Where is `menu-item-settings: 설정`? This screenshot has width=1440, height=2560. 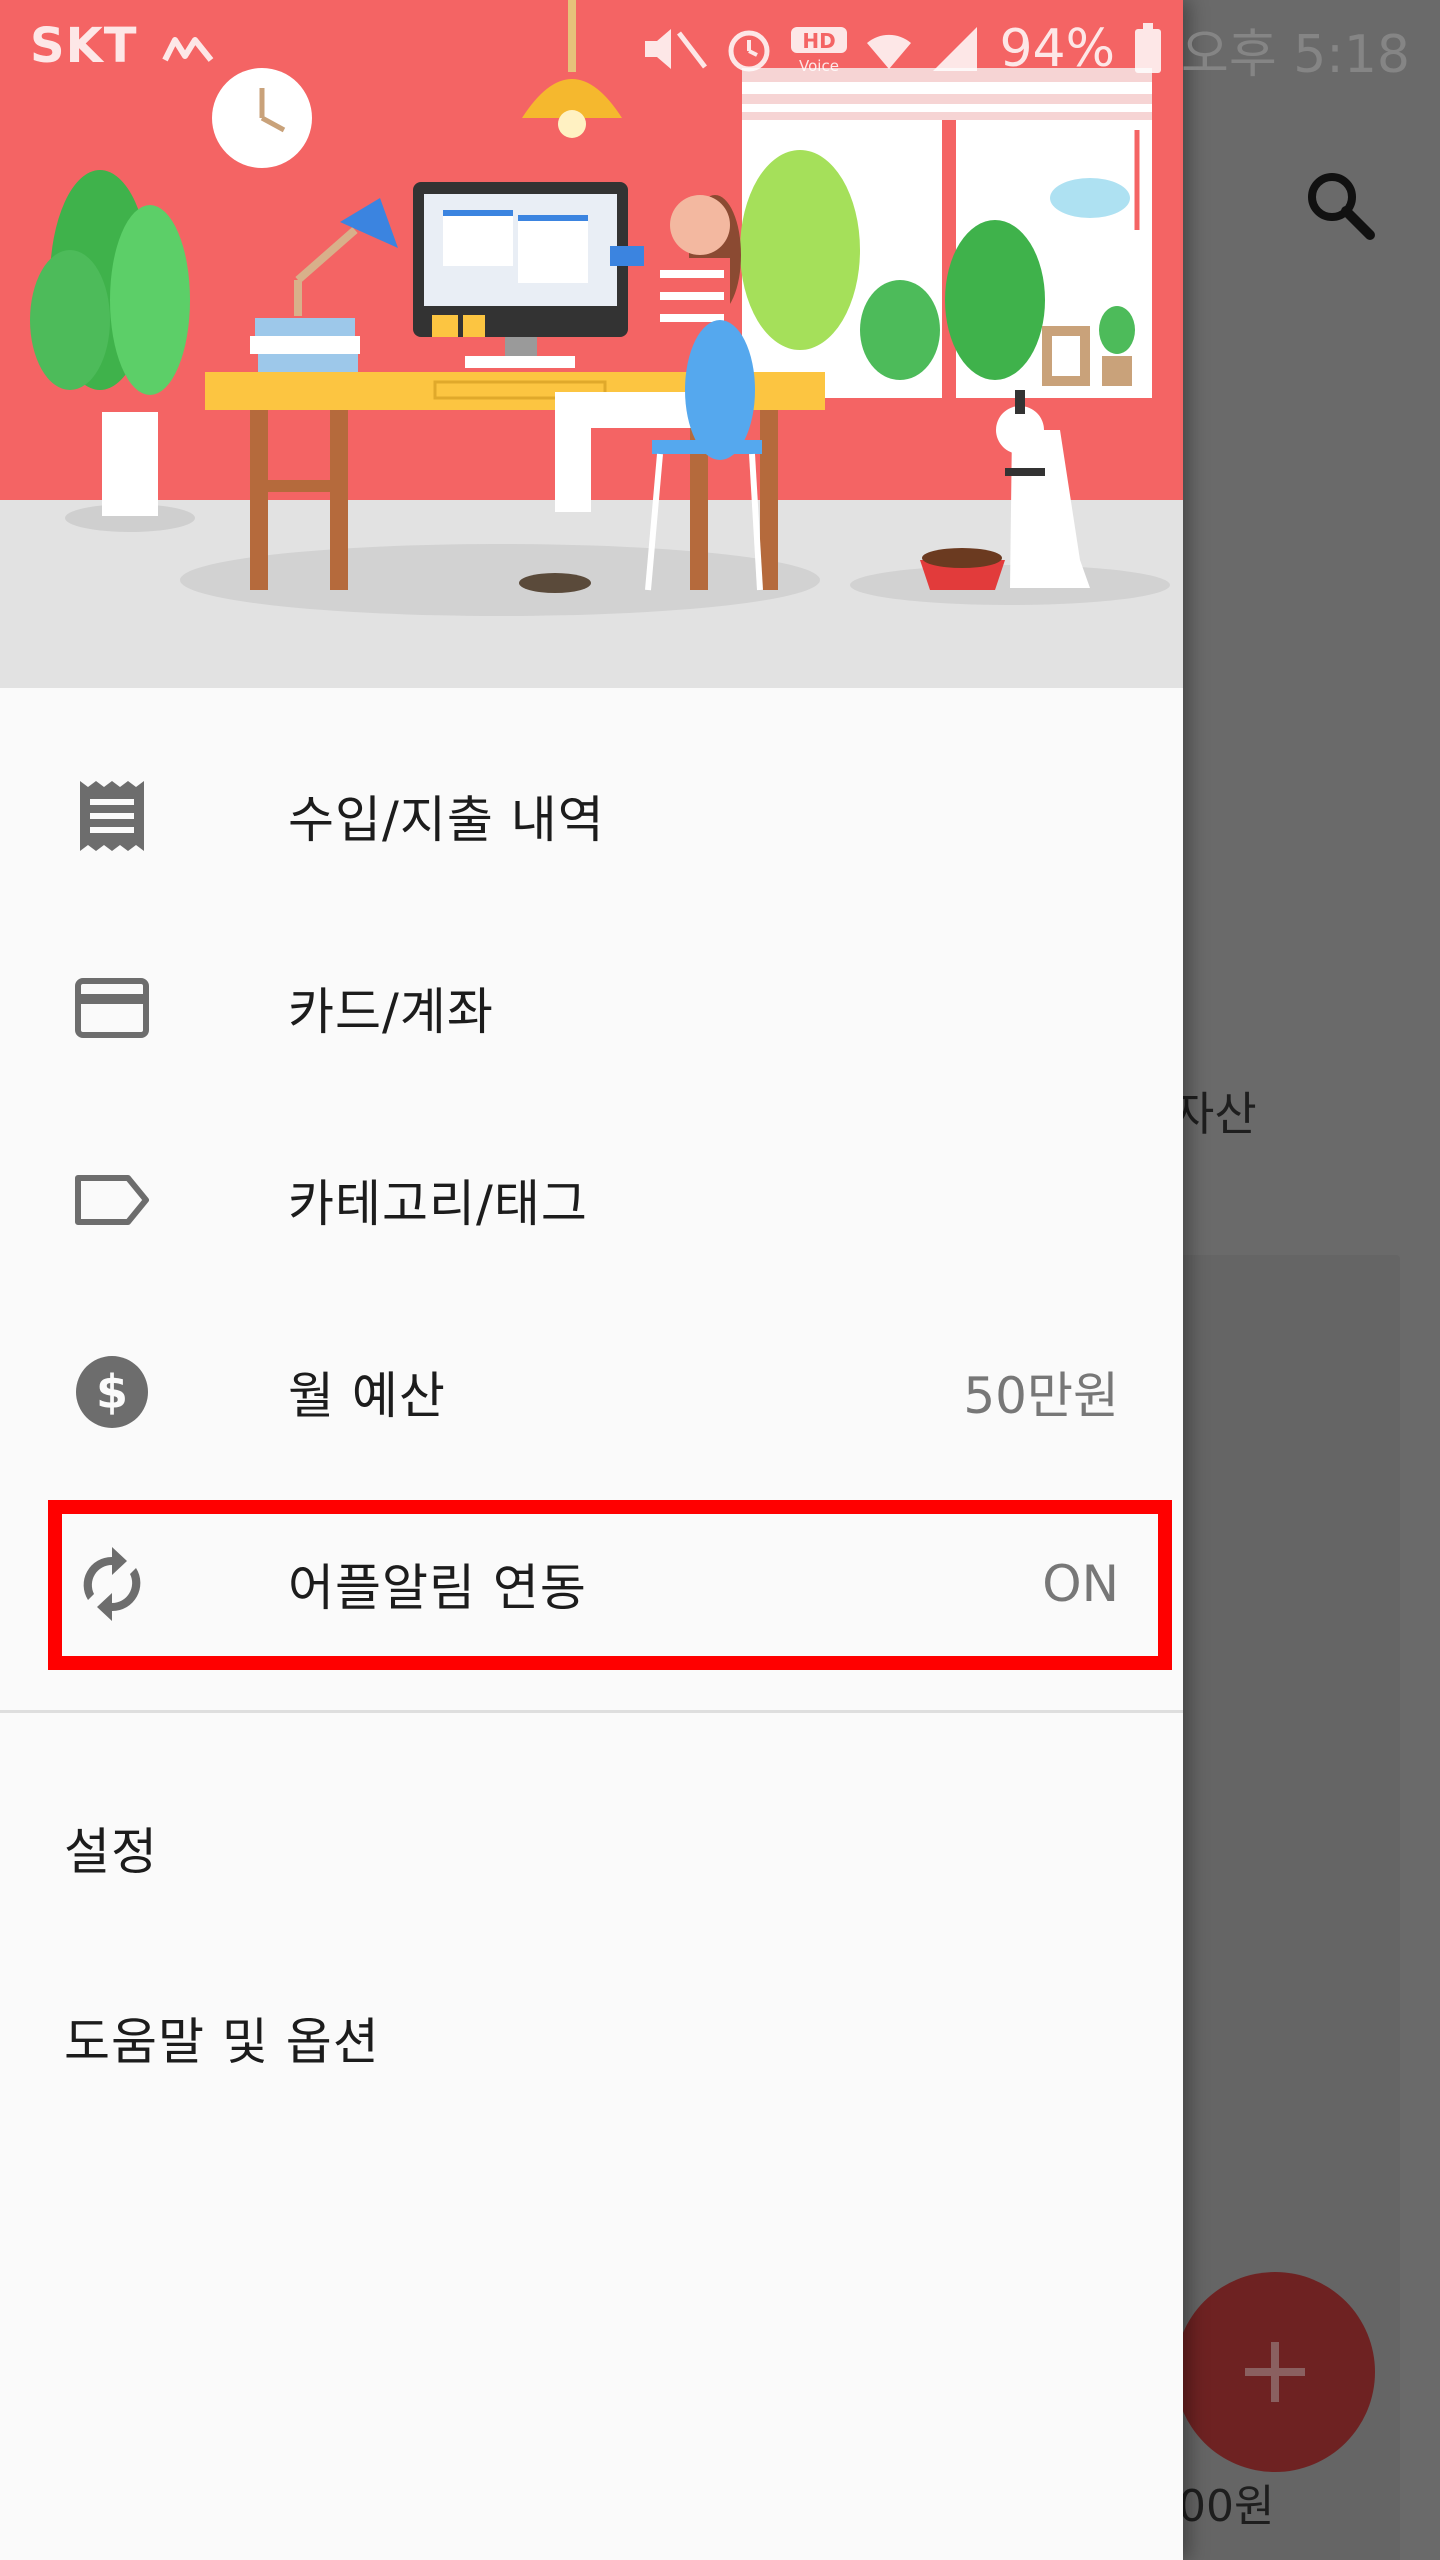 menu-item-settings: 설정 is located at coordinates (111, 1848).